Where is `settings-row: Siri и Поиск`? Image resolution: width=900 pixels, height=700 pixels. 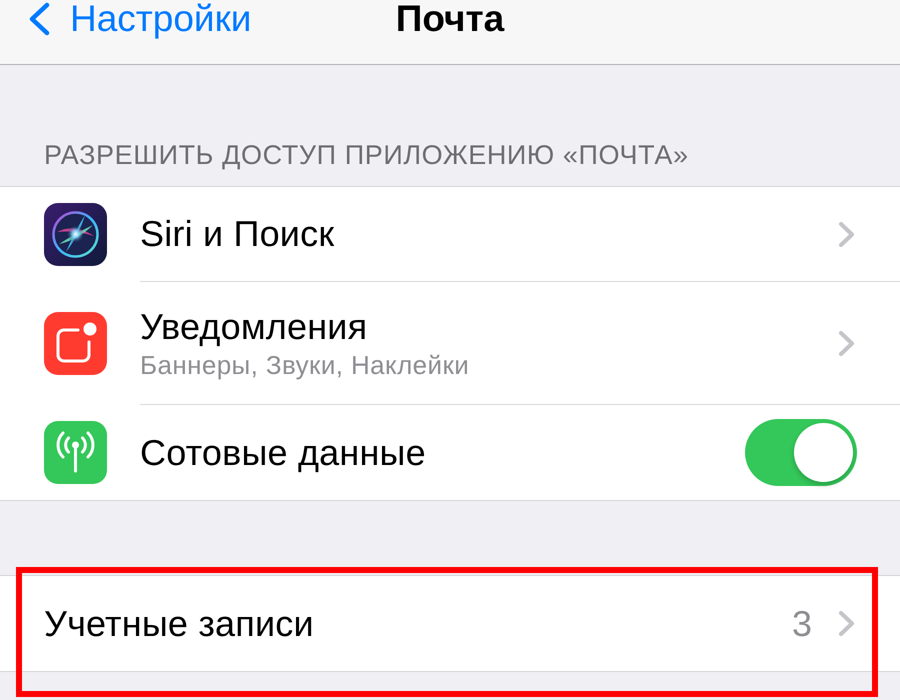 settings-row: Siri и Поиск is located at coordinates (450, 234).